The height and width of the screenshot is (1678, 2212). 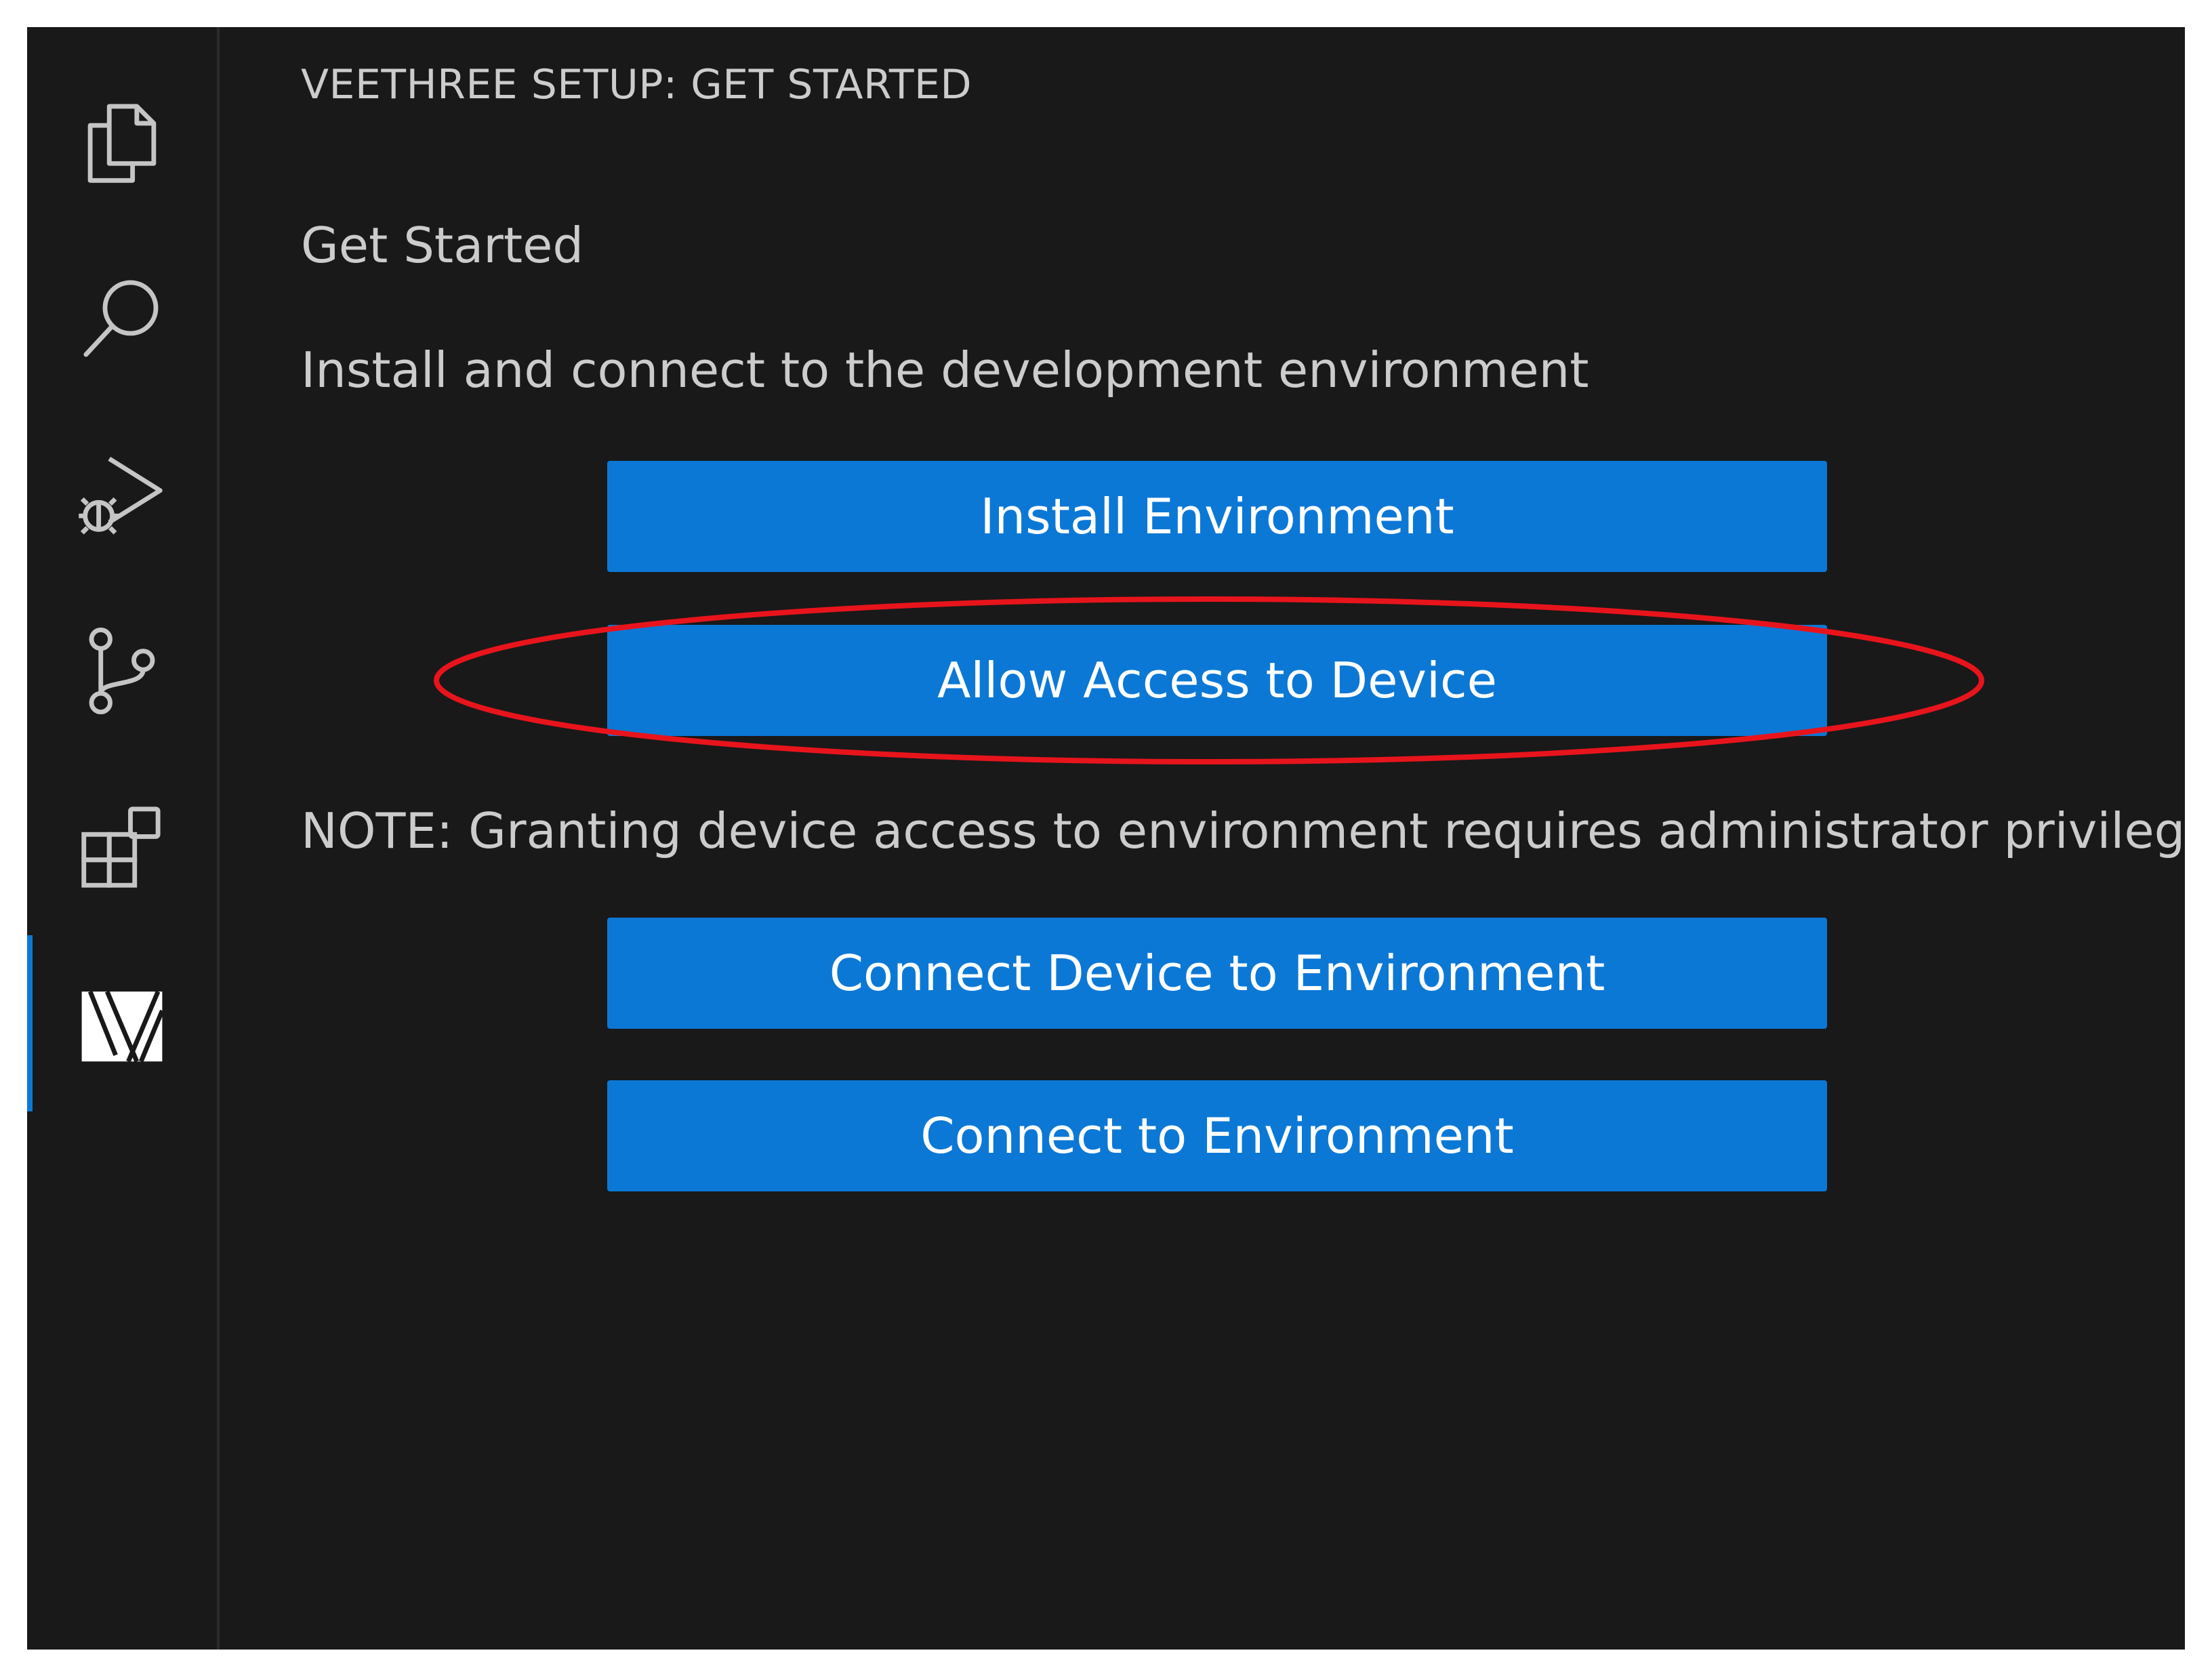 What do you see at coordinates (442, 246) in the screenshot?
I see `section-heading: Get Started` at bounding box center [442, 246].